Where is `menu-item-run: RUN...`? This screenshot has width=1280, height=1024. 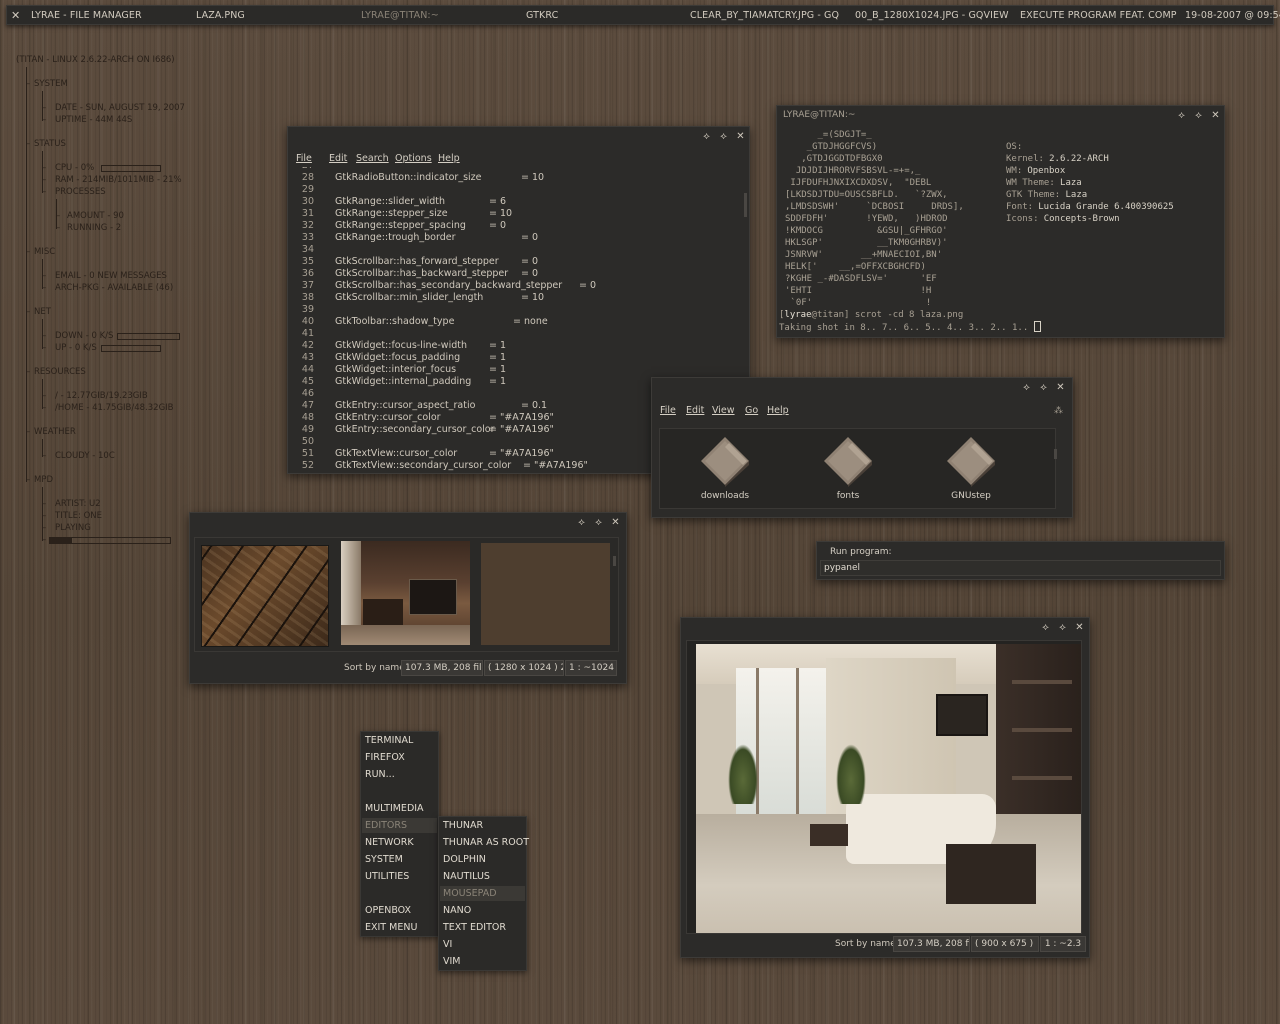 menu-item-run: RUN... is located at coordinates (380, 774).